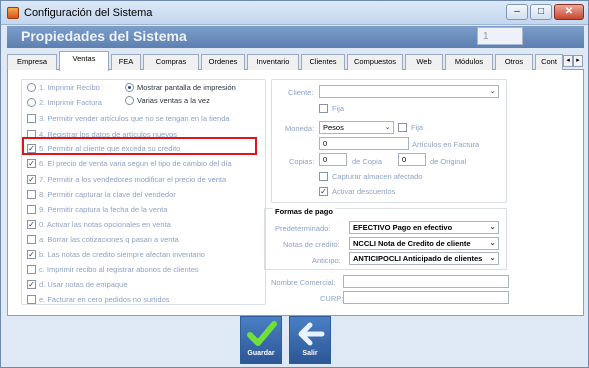 Image resolution: width=589 pixels, height=368 pixels. What do you see at coordinates (412, 159) in the screenshot?
I see `original-input: 0` at bounding box center [412, 159].